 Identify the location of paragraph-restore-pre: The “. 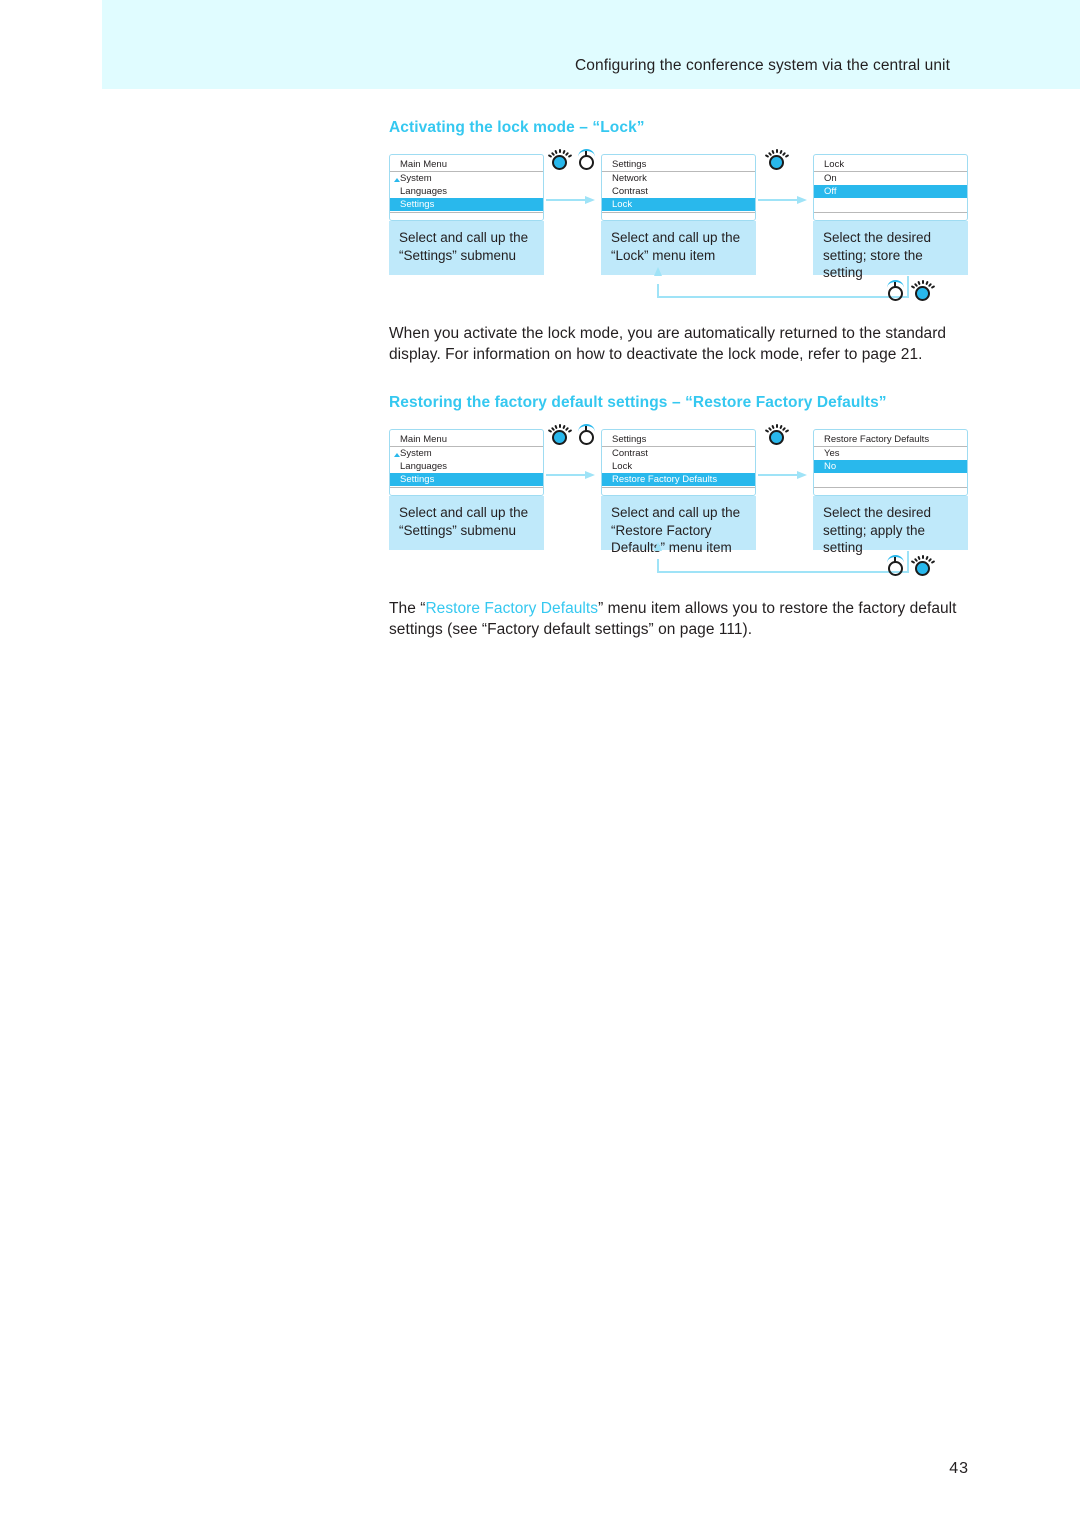
(407, 608).